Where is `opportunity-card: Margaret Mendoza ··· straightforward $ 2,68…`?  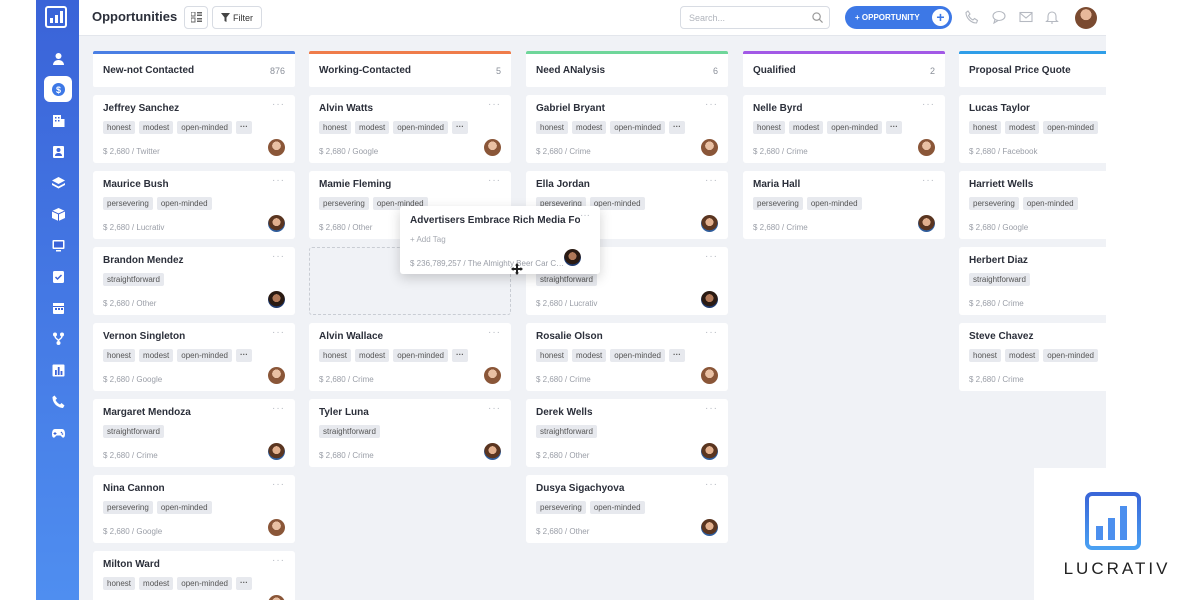 opportunity-card: Margaret Mendoza ··· straightforward $ 2,68… is located at coordinates (194, 433).